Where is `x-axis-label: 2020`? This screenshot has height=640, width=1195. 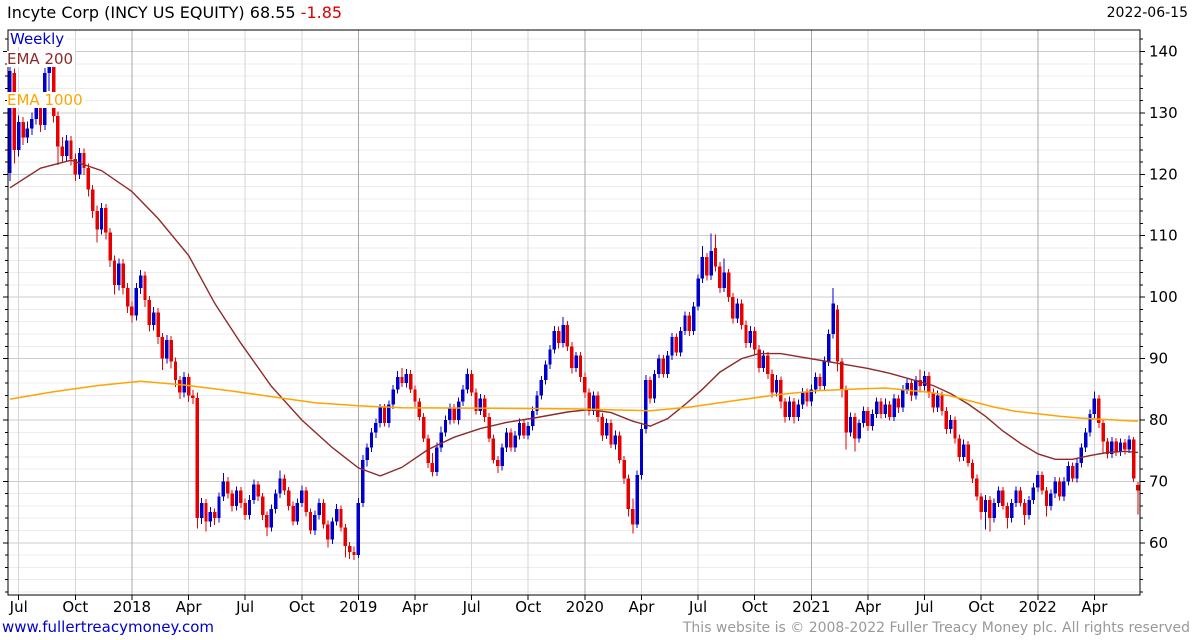 x-axis-label: 2020 is located at coordinates (585, 607).